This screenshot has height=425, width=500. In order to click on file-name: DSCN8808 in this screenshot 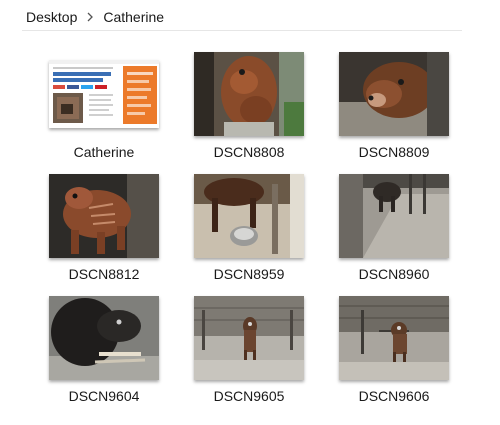, I will do `click(249, 152)`.